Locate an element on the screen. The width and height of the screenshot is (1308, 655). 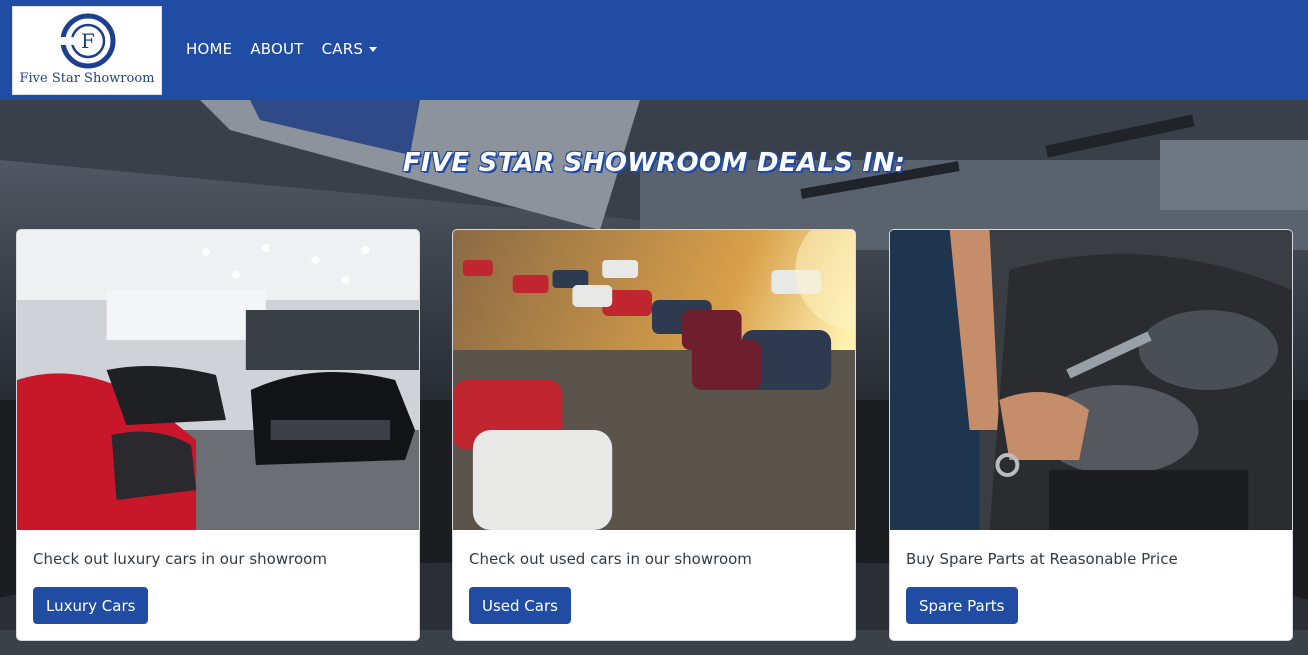
spare-parts-button: Spare Parts is located at coordinates (962, 605).